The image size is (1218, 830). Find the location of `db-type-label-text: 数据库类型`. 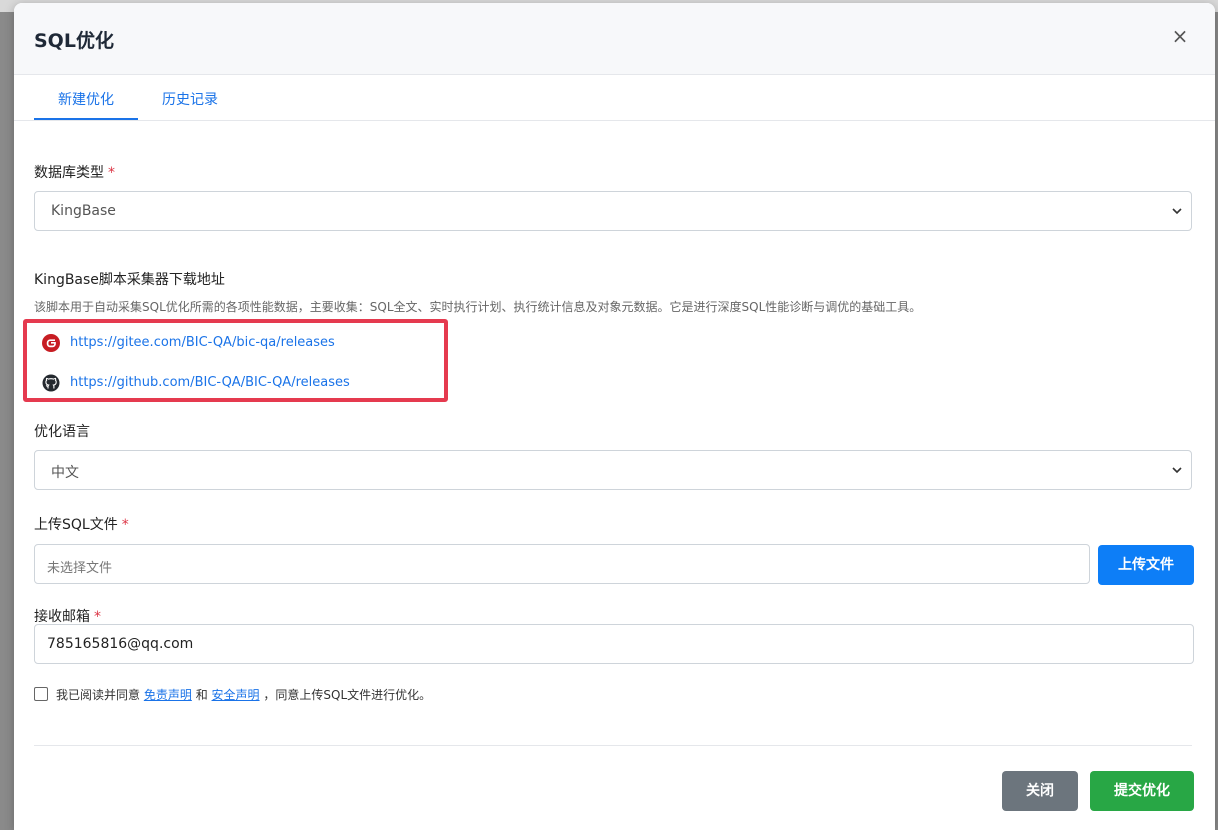

db-type-label-text: 数据库类型 is located at coordinates (69, 173).